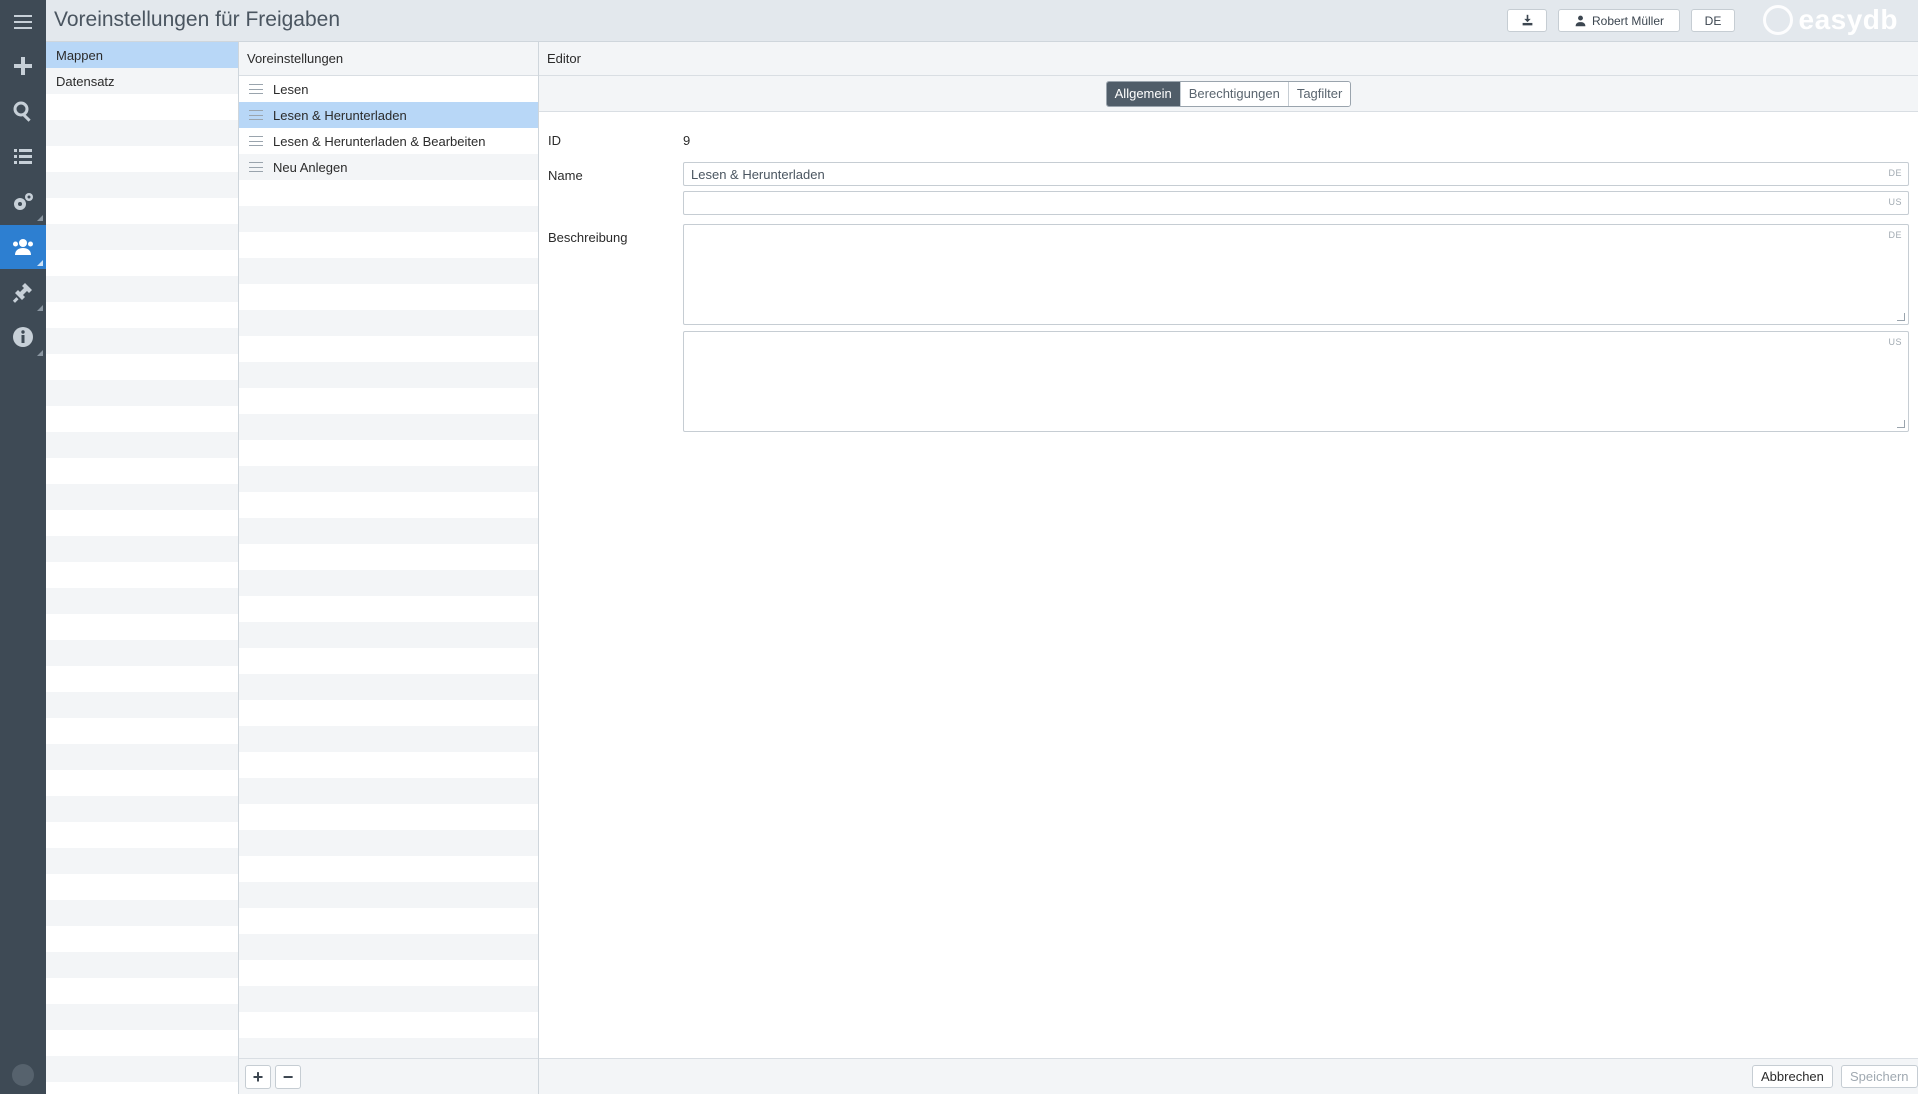  What do you see at coordinates (310, 167) in the screenshot?
I see `list-item-label: Neu Anlegen` at bounding box center [310, 167].